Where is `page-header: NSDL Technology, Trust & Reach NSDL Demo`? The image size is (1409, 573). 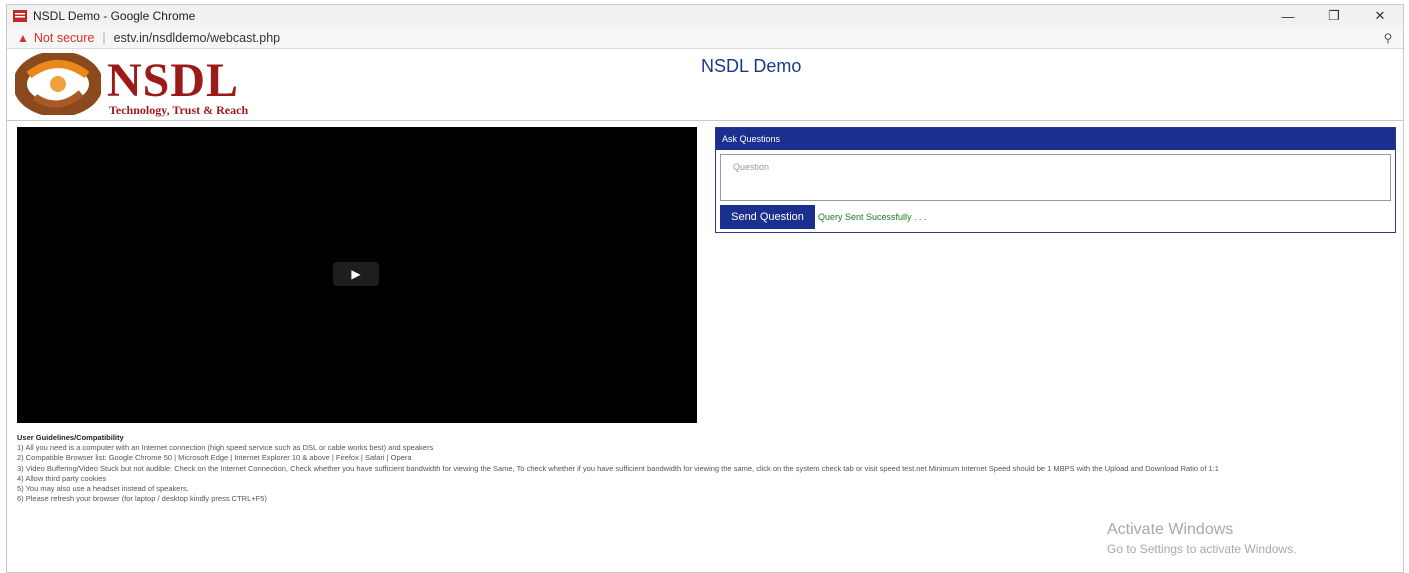
page-header: NSDL Technology, Trust & Reach NSDL Demo is located at coordinates (705, 85).